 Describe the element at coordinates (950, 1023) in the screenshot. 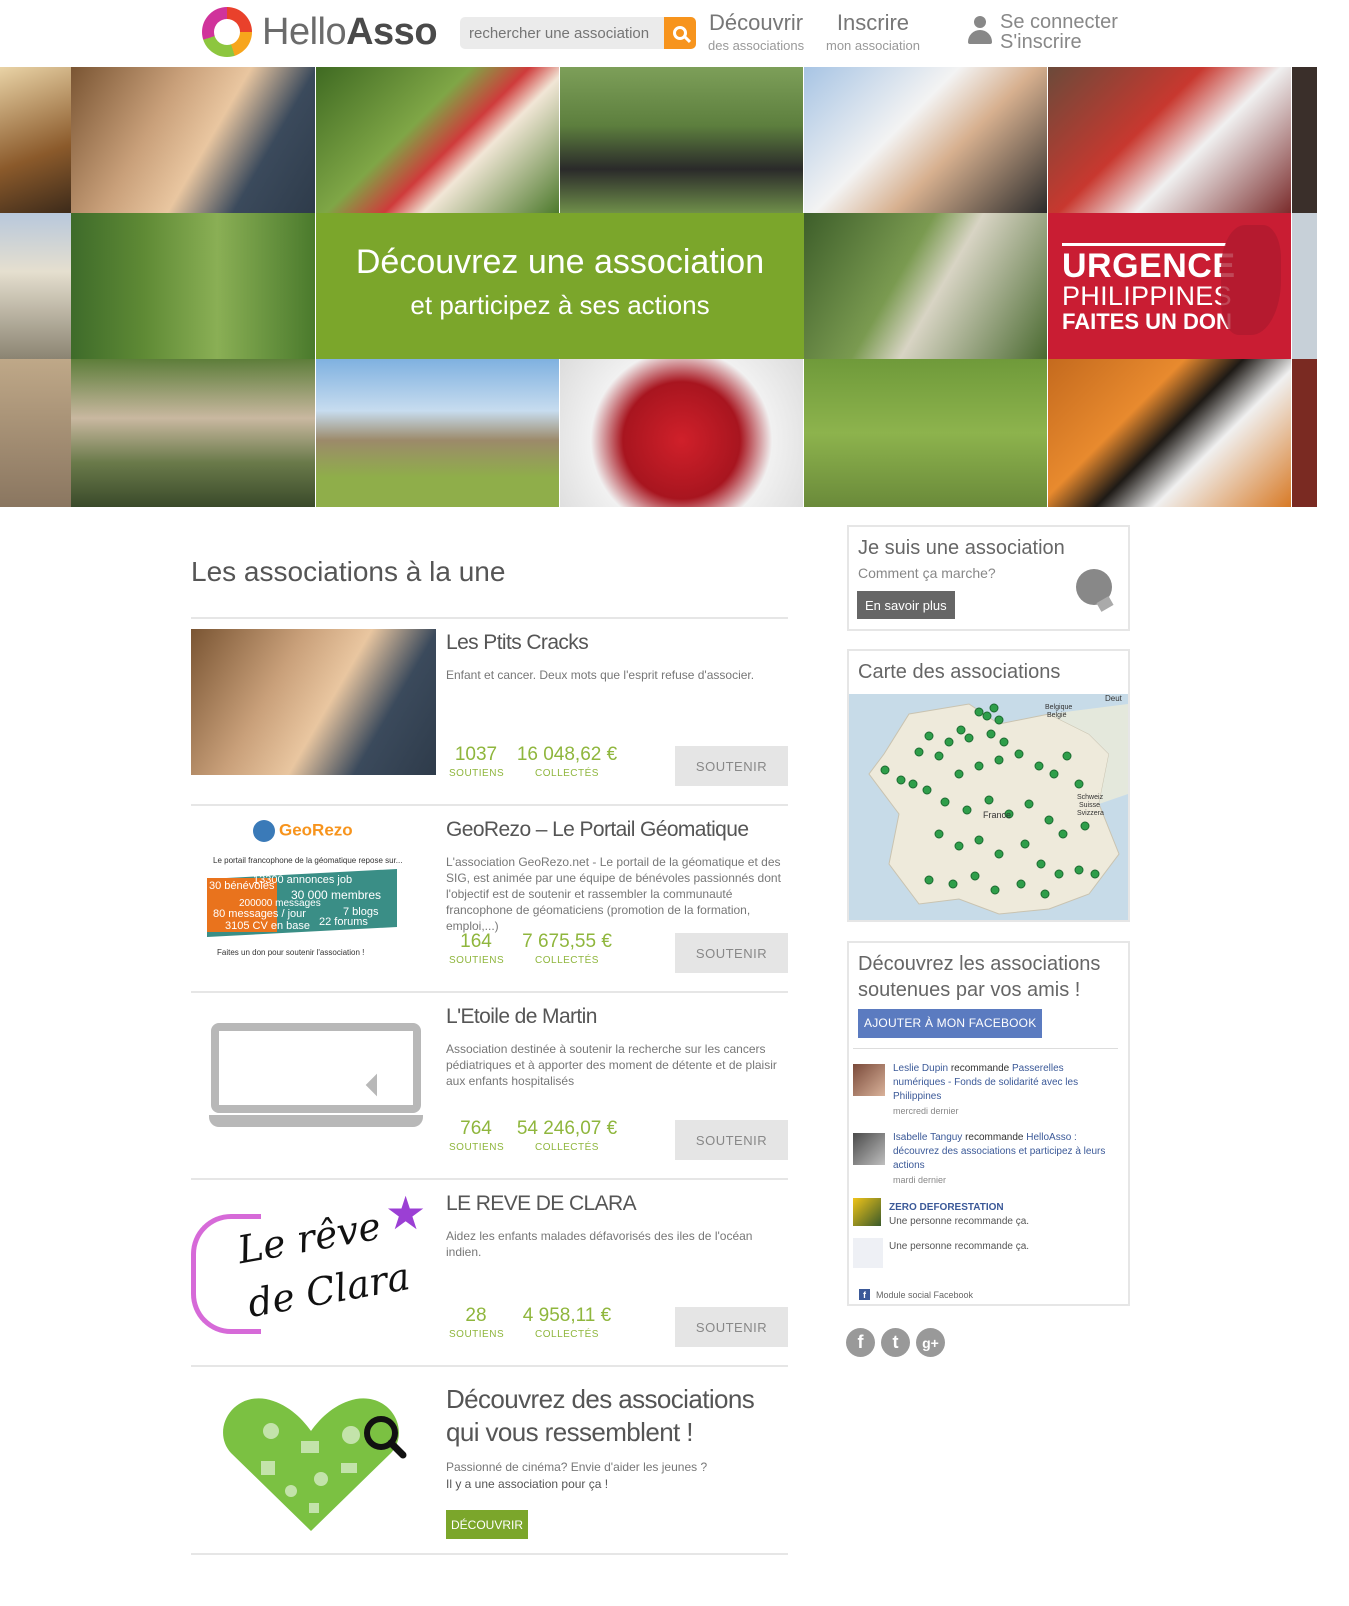

I see `add-facebook-button: AJOUTER À MON FACEBOOK` at that location.